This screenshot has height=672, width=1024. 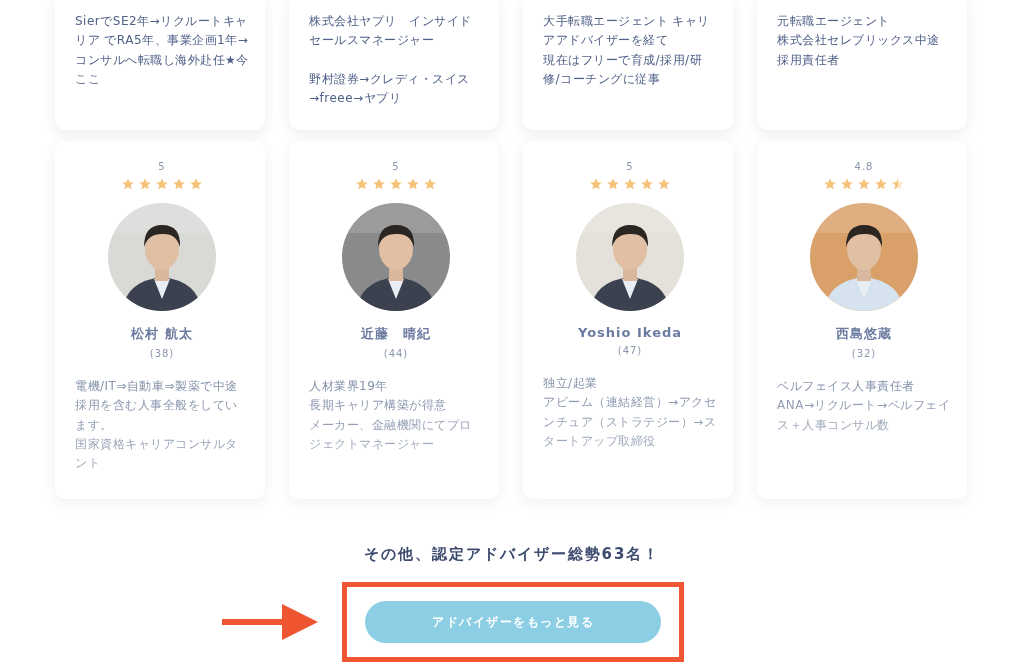 I want to click on advisor-name: 西島悠蔵, so click(x=864, y=334).